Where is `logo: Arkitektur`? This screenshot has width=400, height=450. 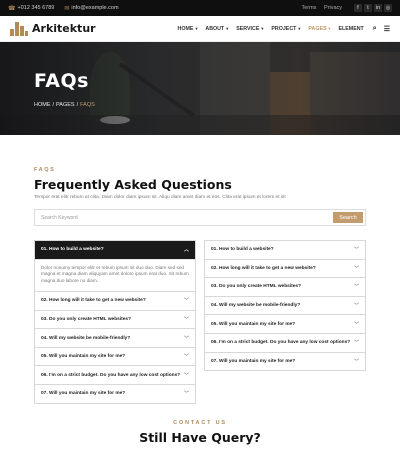
logo: Arkitektur is located at coordinates (53, 28).